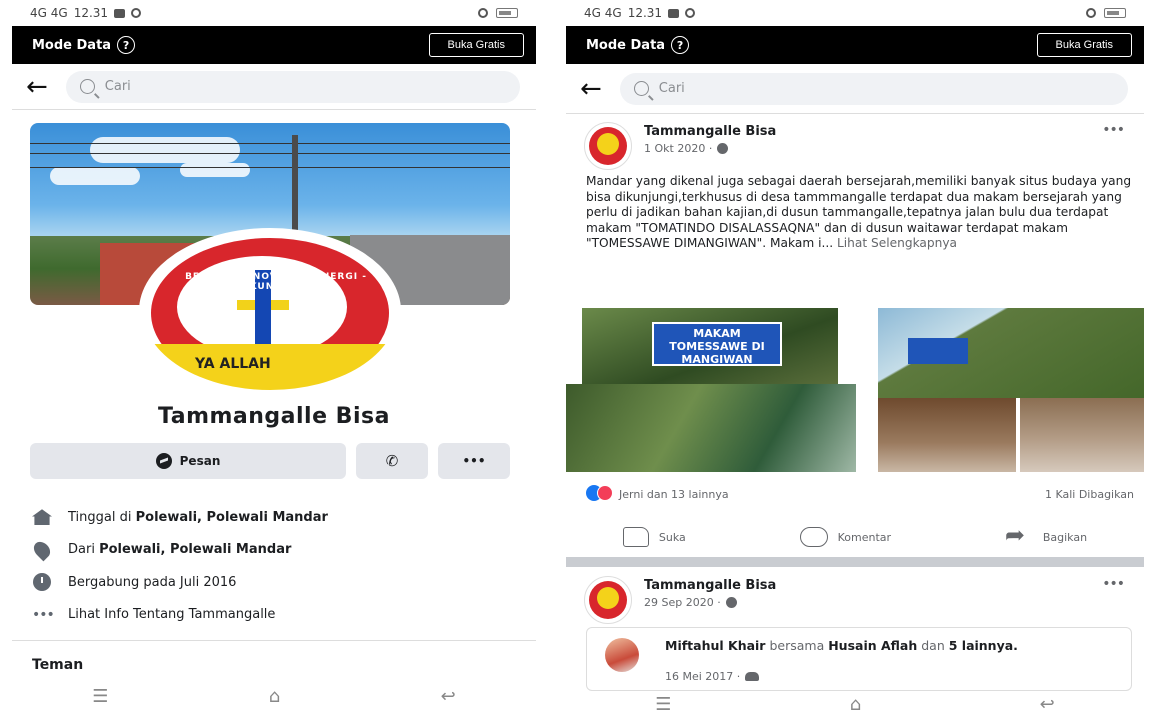 This screenshot has width=1152, height=717. Describe the element at coordinates (654, 537) in the screenshot. I see `like-button: Suka` at that location.